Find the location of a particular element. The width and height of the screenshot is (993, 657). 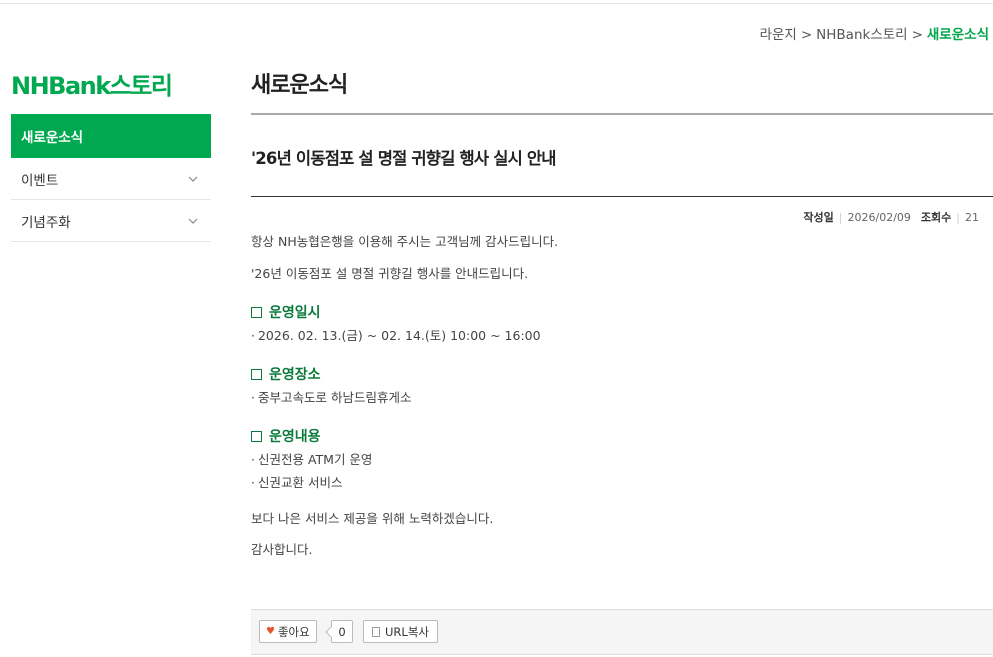

section-heading-content: 운영내용 is located at coordinates (286, 436).